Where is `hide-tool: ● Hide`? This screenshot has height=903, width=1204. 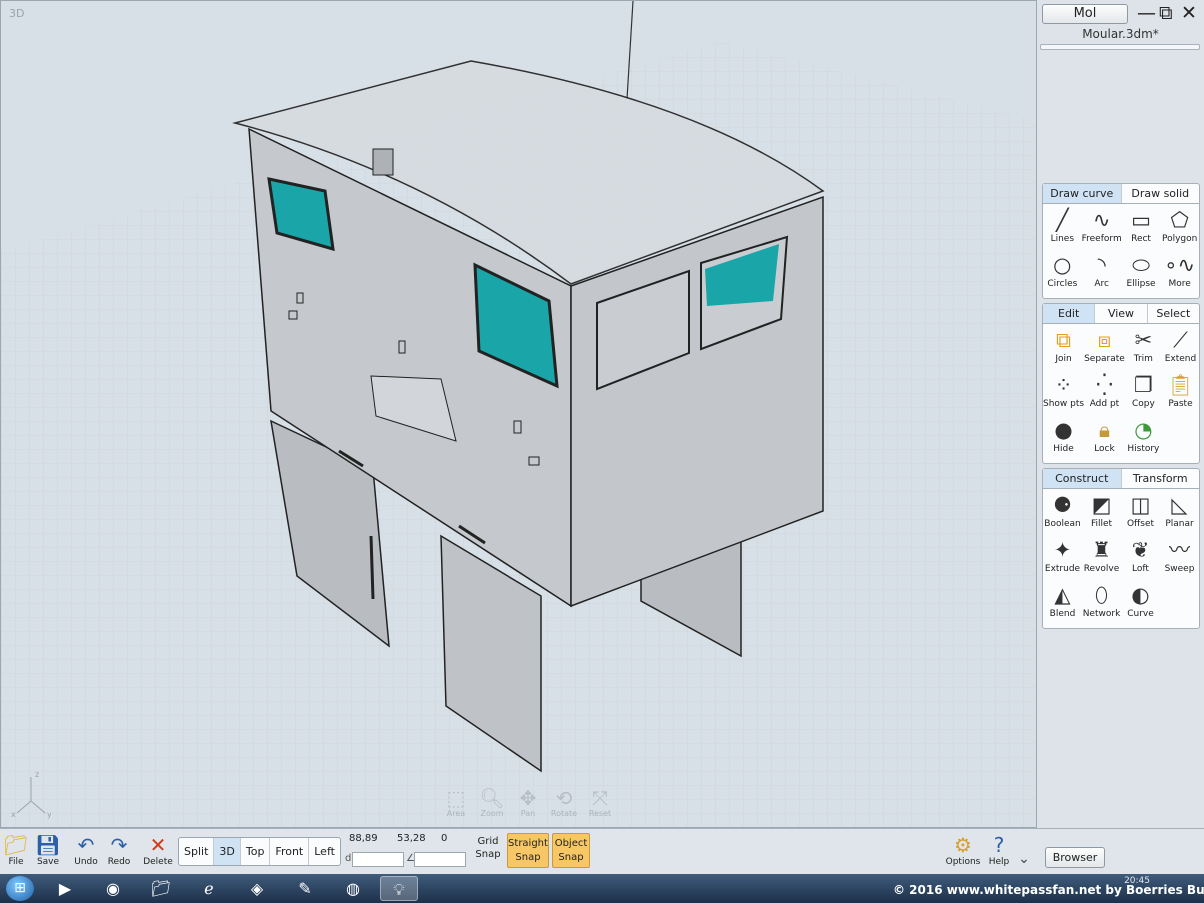 hide-tool: ● Hide is located at coordinates (1063, 438).